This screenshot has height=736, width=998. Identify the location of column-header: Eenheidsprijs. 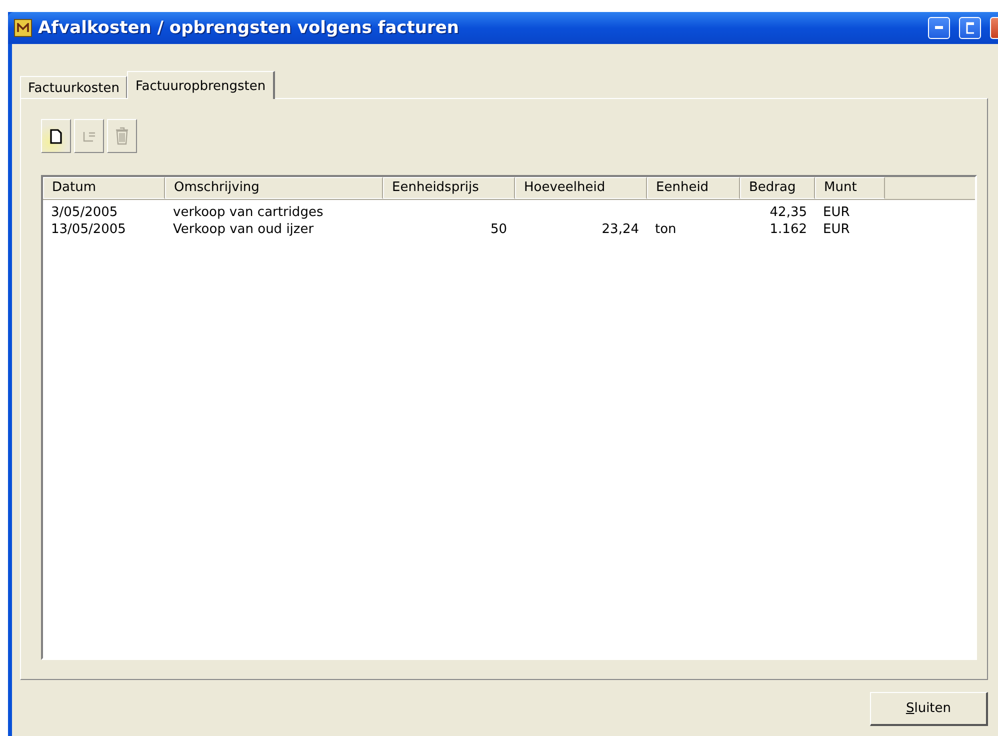
(449, 188).